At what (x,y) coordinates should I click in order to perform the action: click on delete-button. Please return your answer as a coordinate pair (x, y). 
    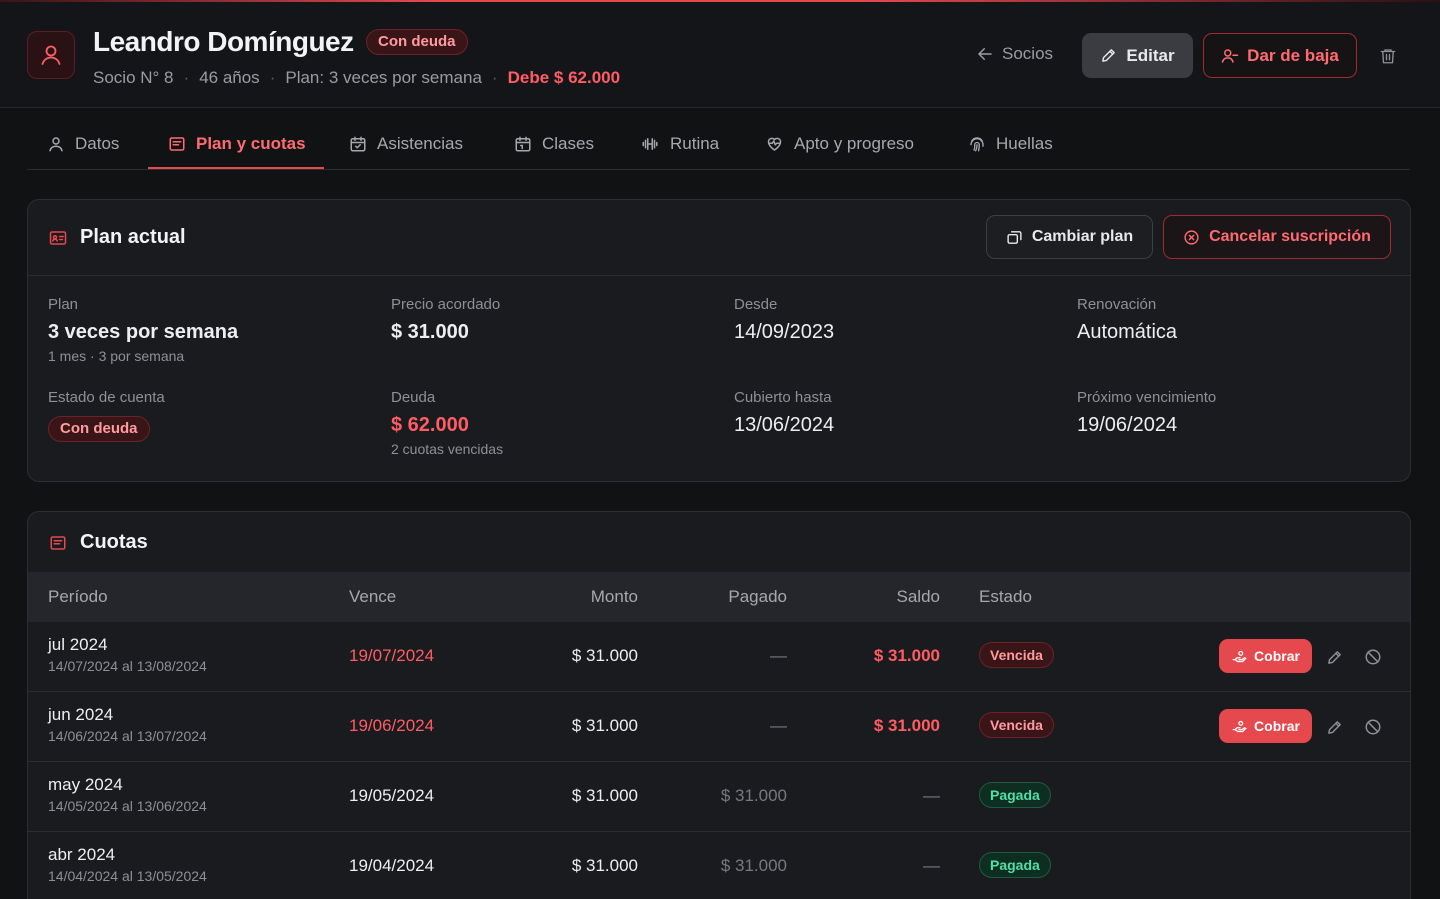
    Looking at the image, I should click on (1388, 56).